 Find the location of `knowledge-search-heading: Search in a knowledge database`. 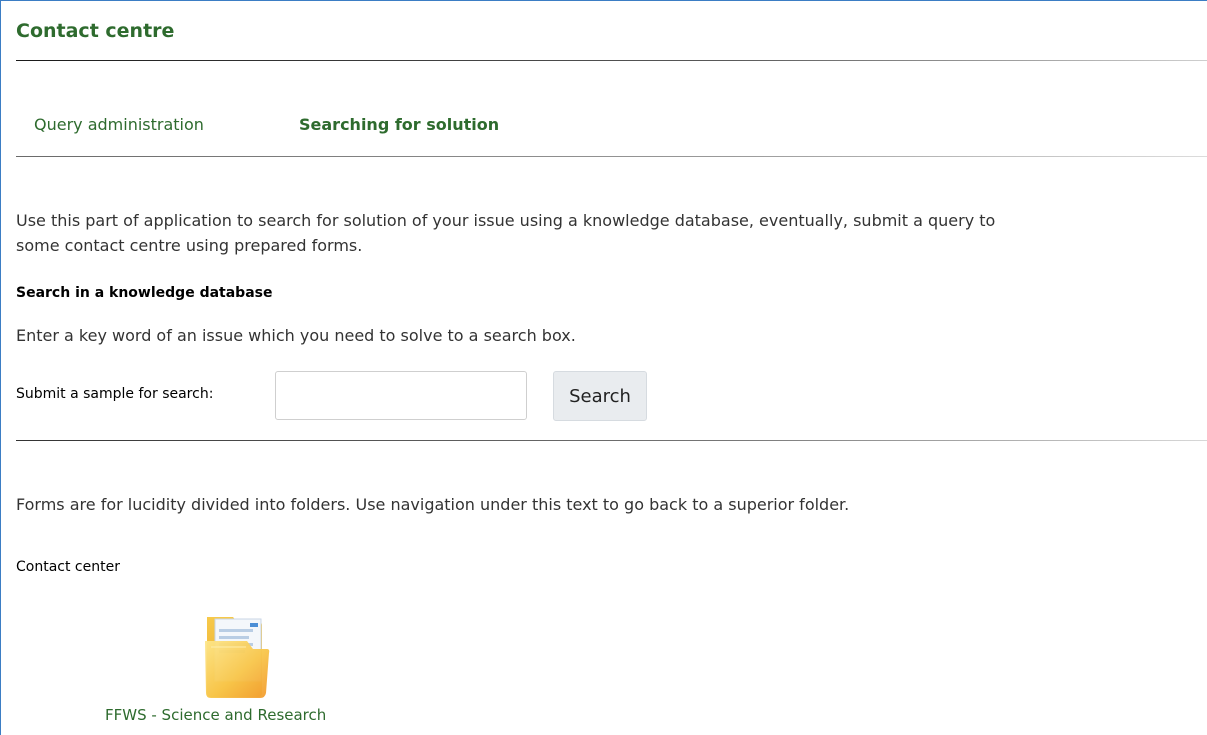

knowledge-search-heading: Search in a knowledge database is located at coordinates (144, 293).